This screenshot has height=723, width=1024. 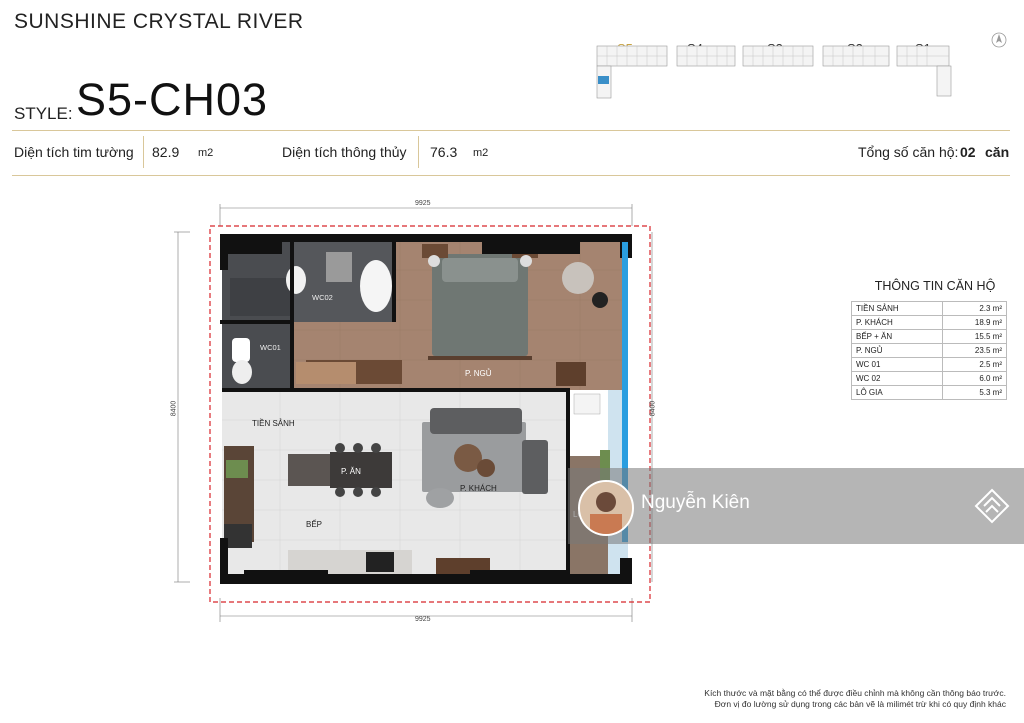 What do you see at coordinates (997, 152) in the screenshot?
I see `units-suffix: căn` at bounding box center [997, 152].